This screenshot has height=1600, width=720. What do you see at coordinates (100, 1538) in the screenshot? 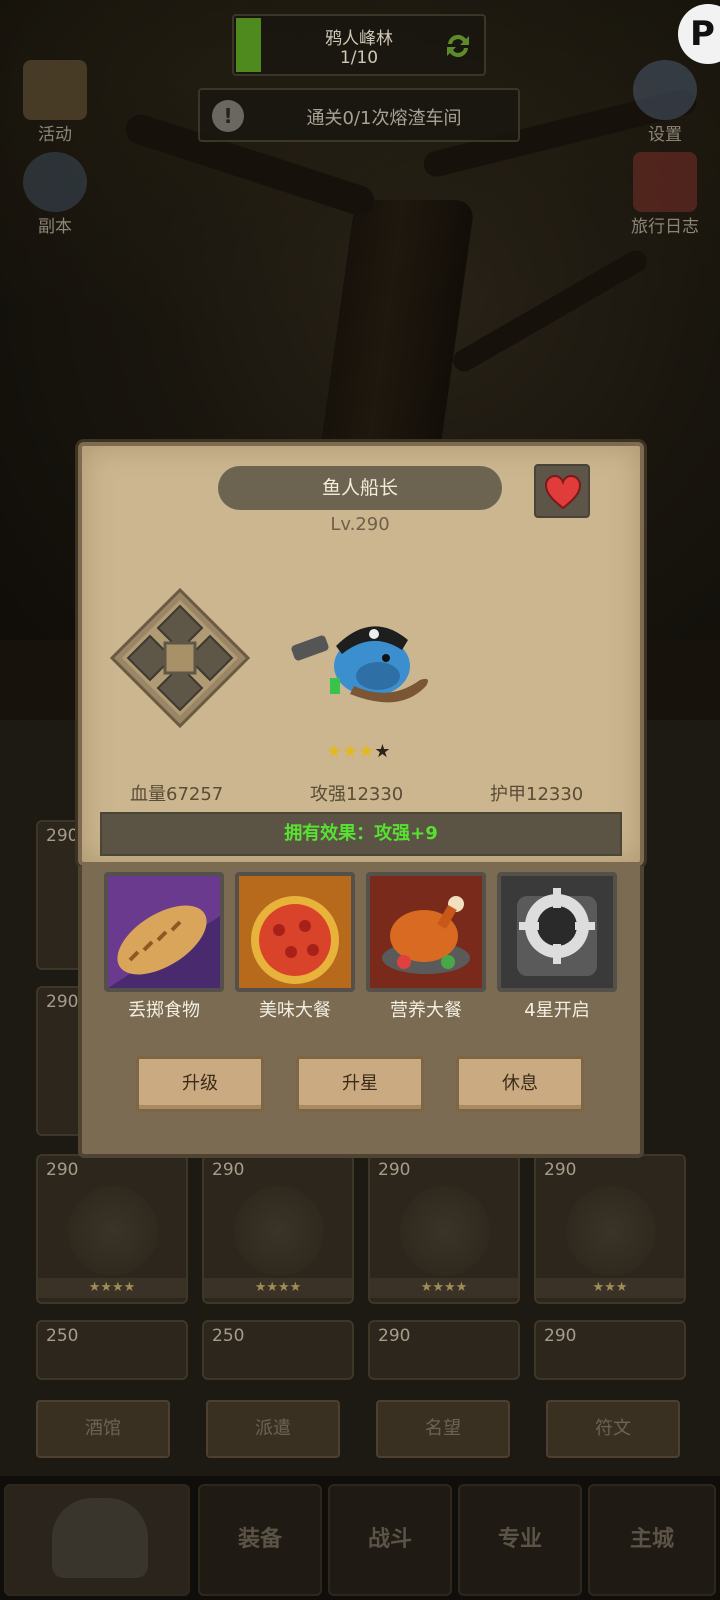
I see `helmet-icon` at bounding box center [100, 1538].